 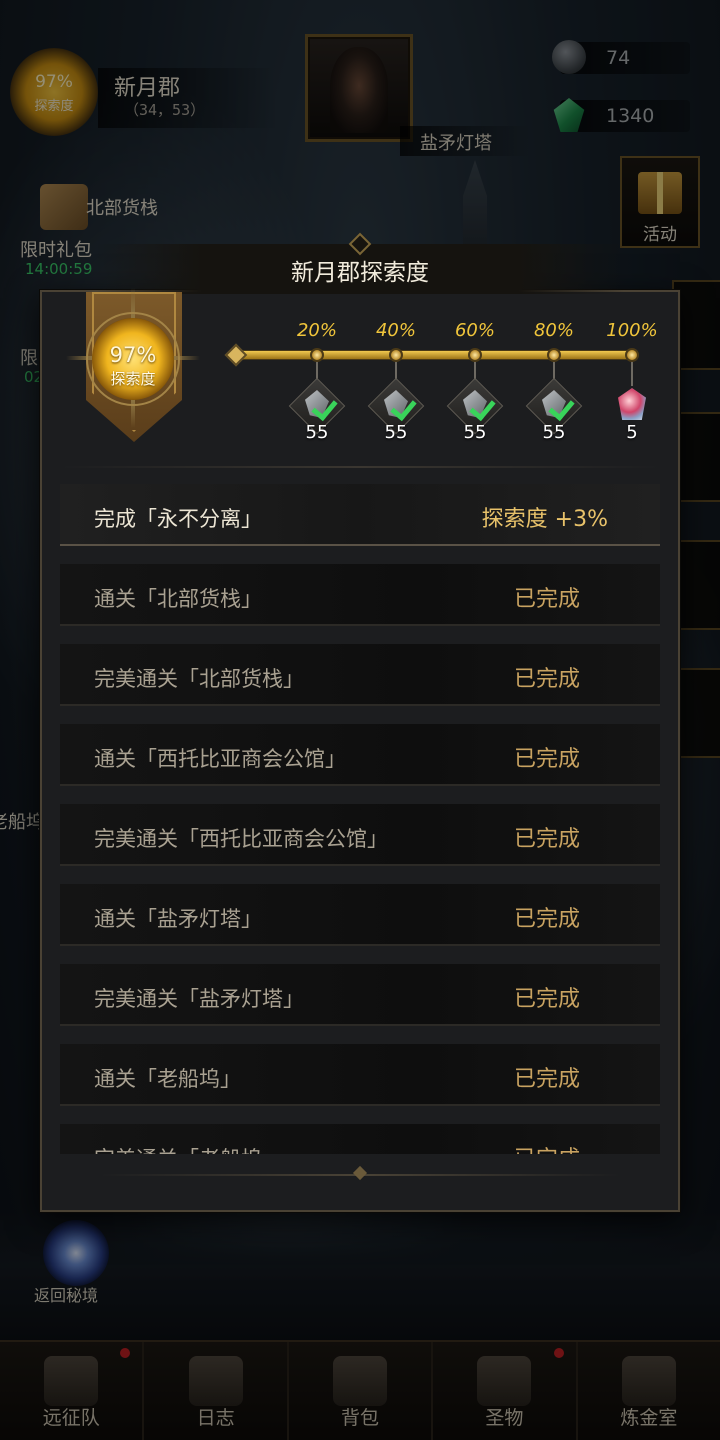 I want to click on task-row: 完美通关「西托比亚商会公馆」 已完成, so click(x=360, y=835).